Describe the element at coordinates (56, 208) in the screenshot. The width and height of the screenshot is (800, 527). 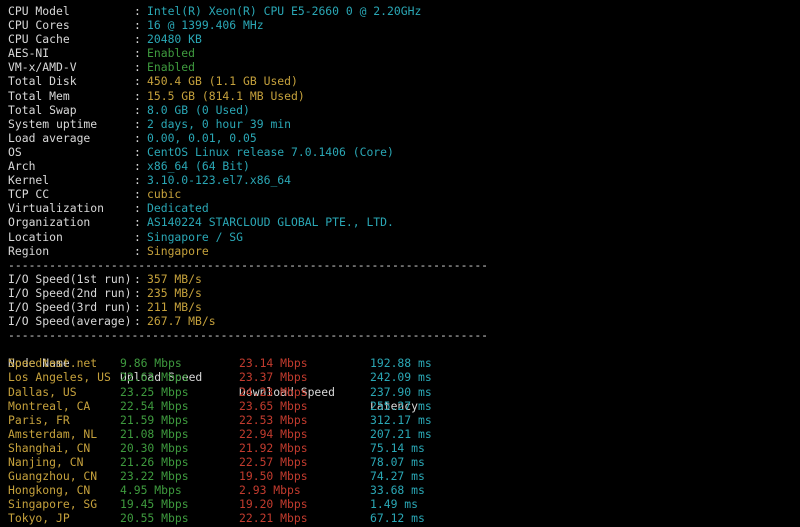
I see `sysinfo-key: Virtualization` at that location.